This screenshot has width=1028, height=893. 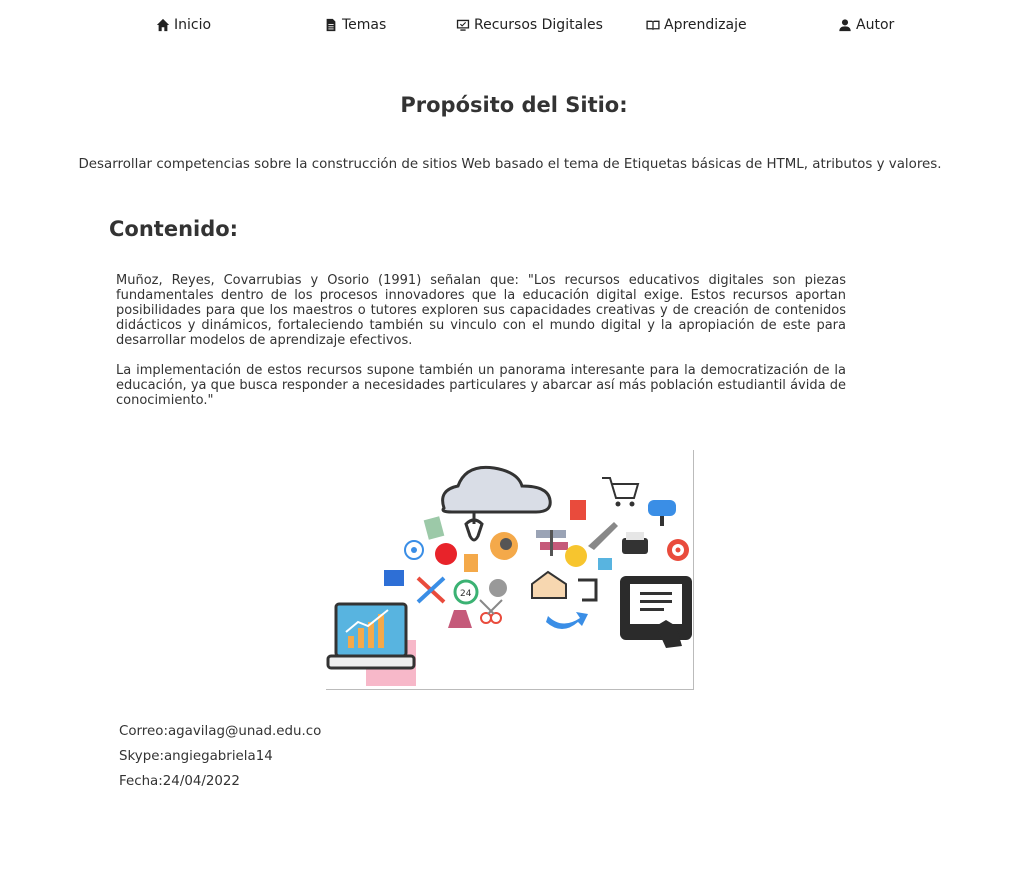 What do you see at coordinates (163, 25) in the screenshot?
I see `home-icon` at bounding box center [163, 25].